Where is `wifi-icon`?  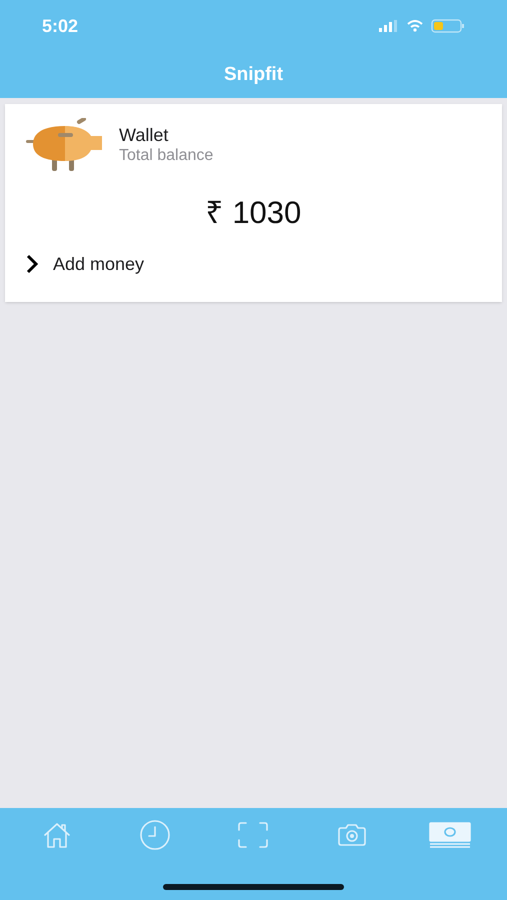 wifi-icon is located at coordinates (415, 26).